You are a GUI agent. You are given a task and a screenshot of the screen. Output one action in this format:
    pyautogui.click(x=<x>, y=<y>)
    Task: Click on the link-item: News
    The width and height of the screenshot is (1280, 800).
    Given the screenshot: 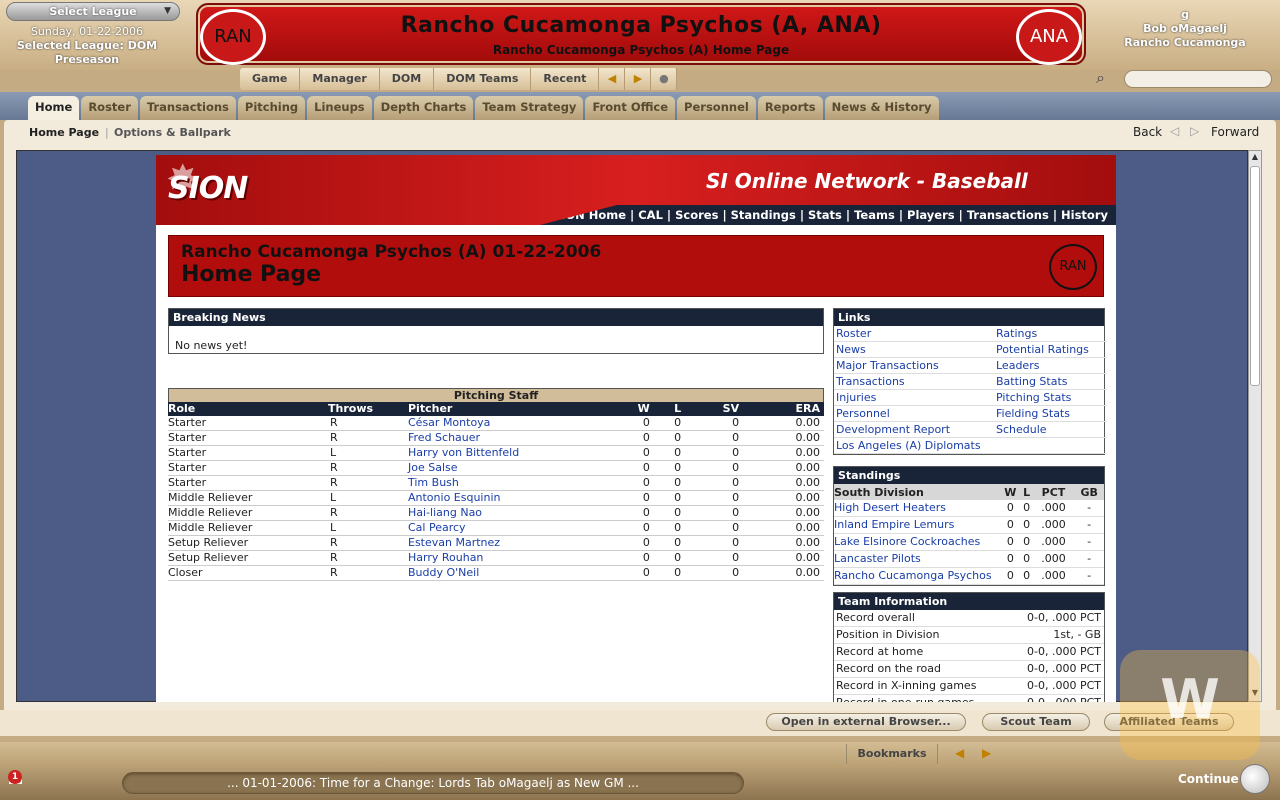 What is the action you would take?
    pyautogui.click(x=914, y=350)
    